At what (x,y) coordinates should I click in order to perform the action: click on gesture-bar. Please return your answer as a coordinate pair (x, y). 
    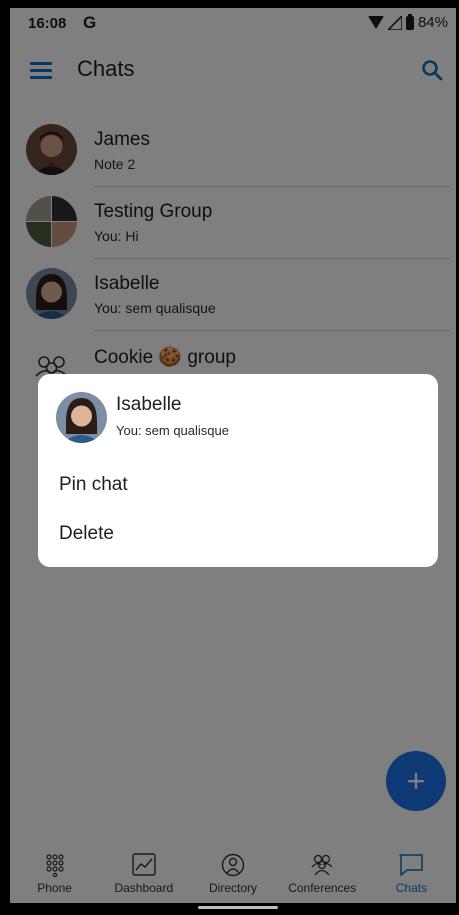
    Looking at the image, I should click on (229, 909).